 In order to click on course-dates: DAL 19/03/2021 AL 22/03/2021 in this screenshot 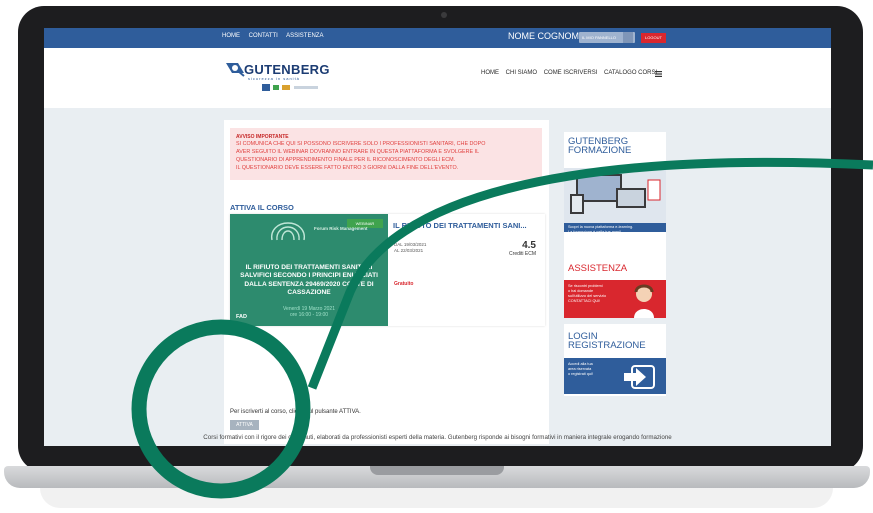, I will do `click(410, 248)`.